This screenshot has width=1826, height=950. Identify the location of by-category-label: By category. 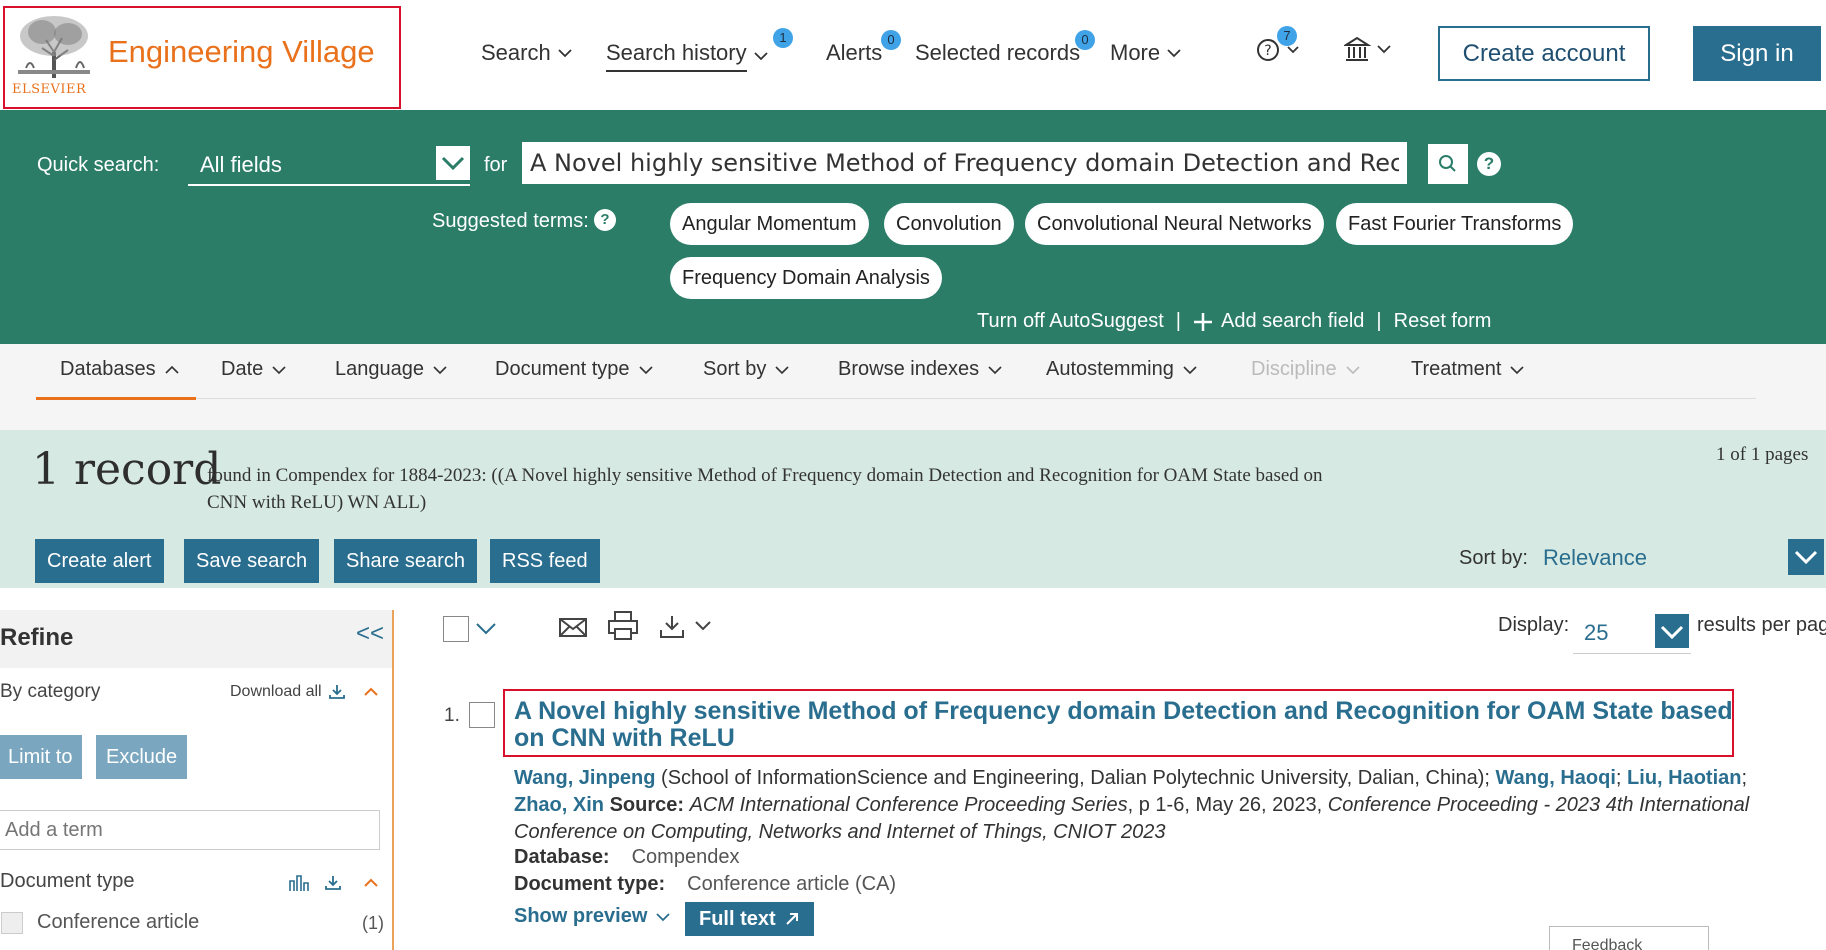
(50, 691).